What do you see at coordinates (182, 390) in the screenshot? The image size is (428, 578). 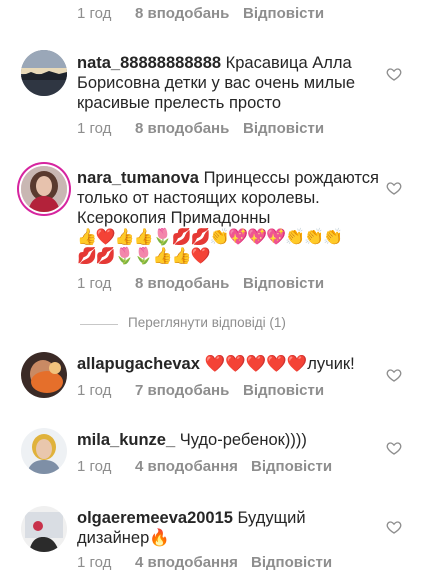 I see `comment-likes: 7 вподобань` at bounding box center [182, 390].